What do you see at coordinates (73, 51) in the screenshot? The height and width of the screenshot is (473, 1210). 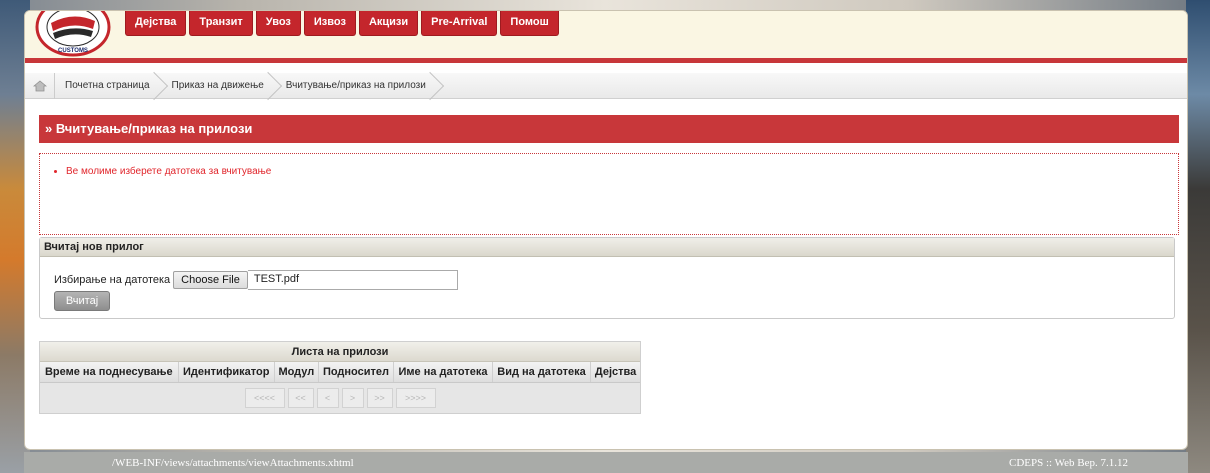 I see `svg-text: CUSTOMS` at bounding box center [73, 51].